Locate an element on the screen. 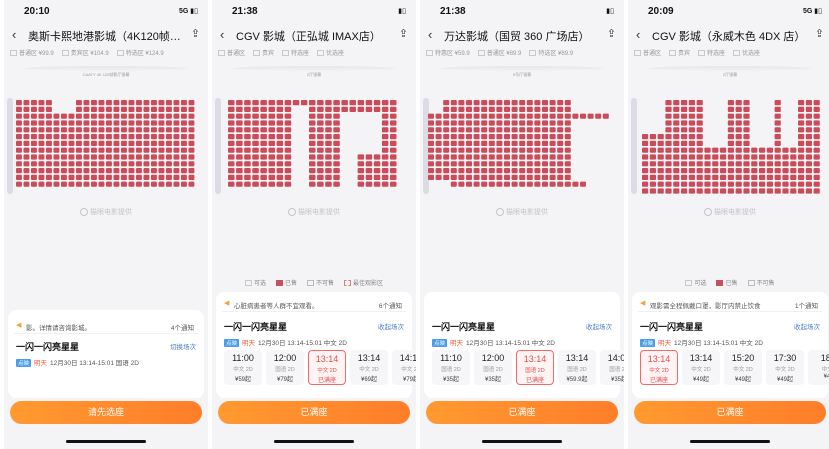  notice-bar: ◀ 观影需全程佩戴口罩，影厅内禁止饮食 1个通知 is located at coordinates (730, 304).